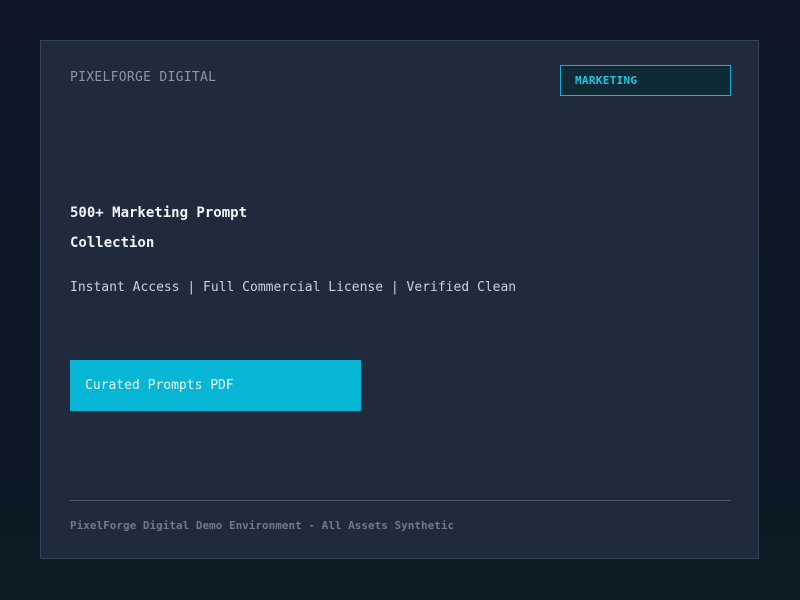 The image size is (800, 600). I want to click on category-tag: MARKETING, so click(645, 80).